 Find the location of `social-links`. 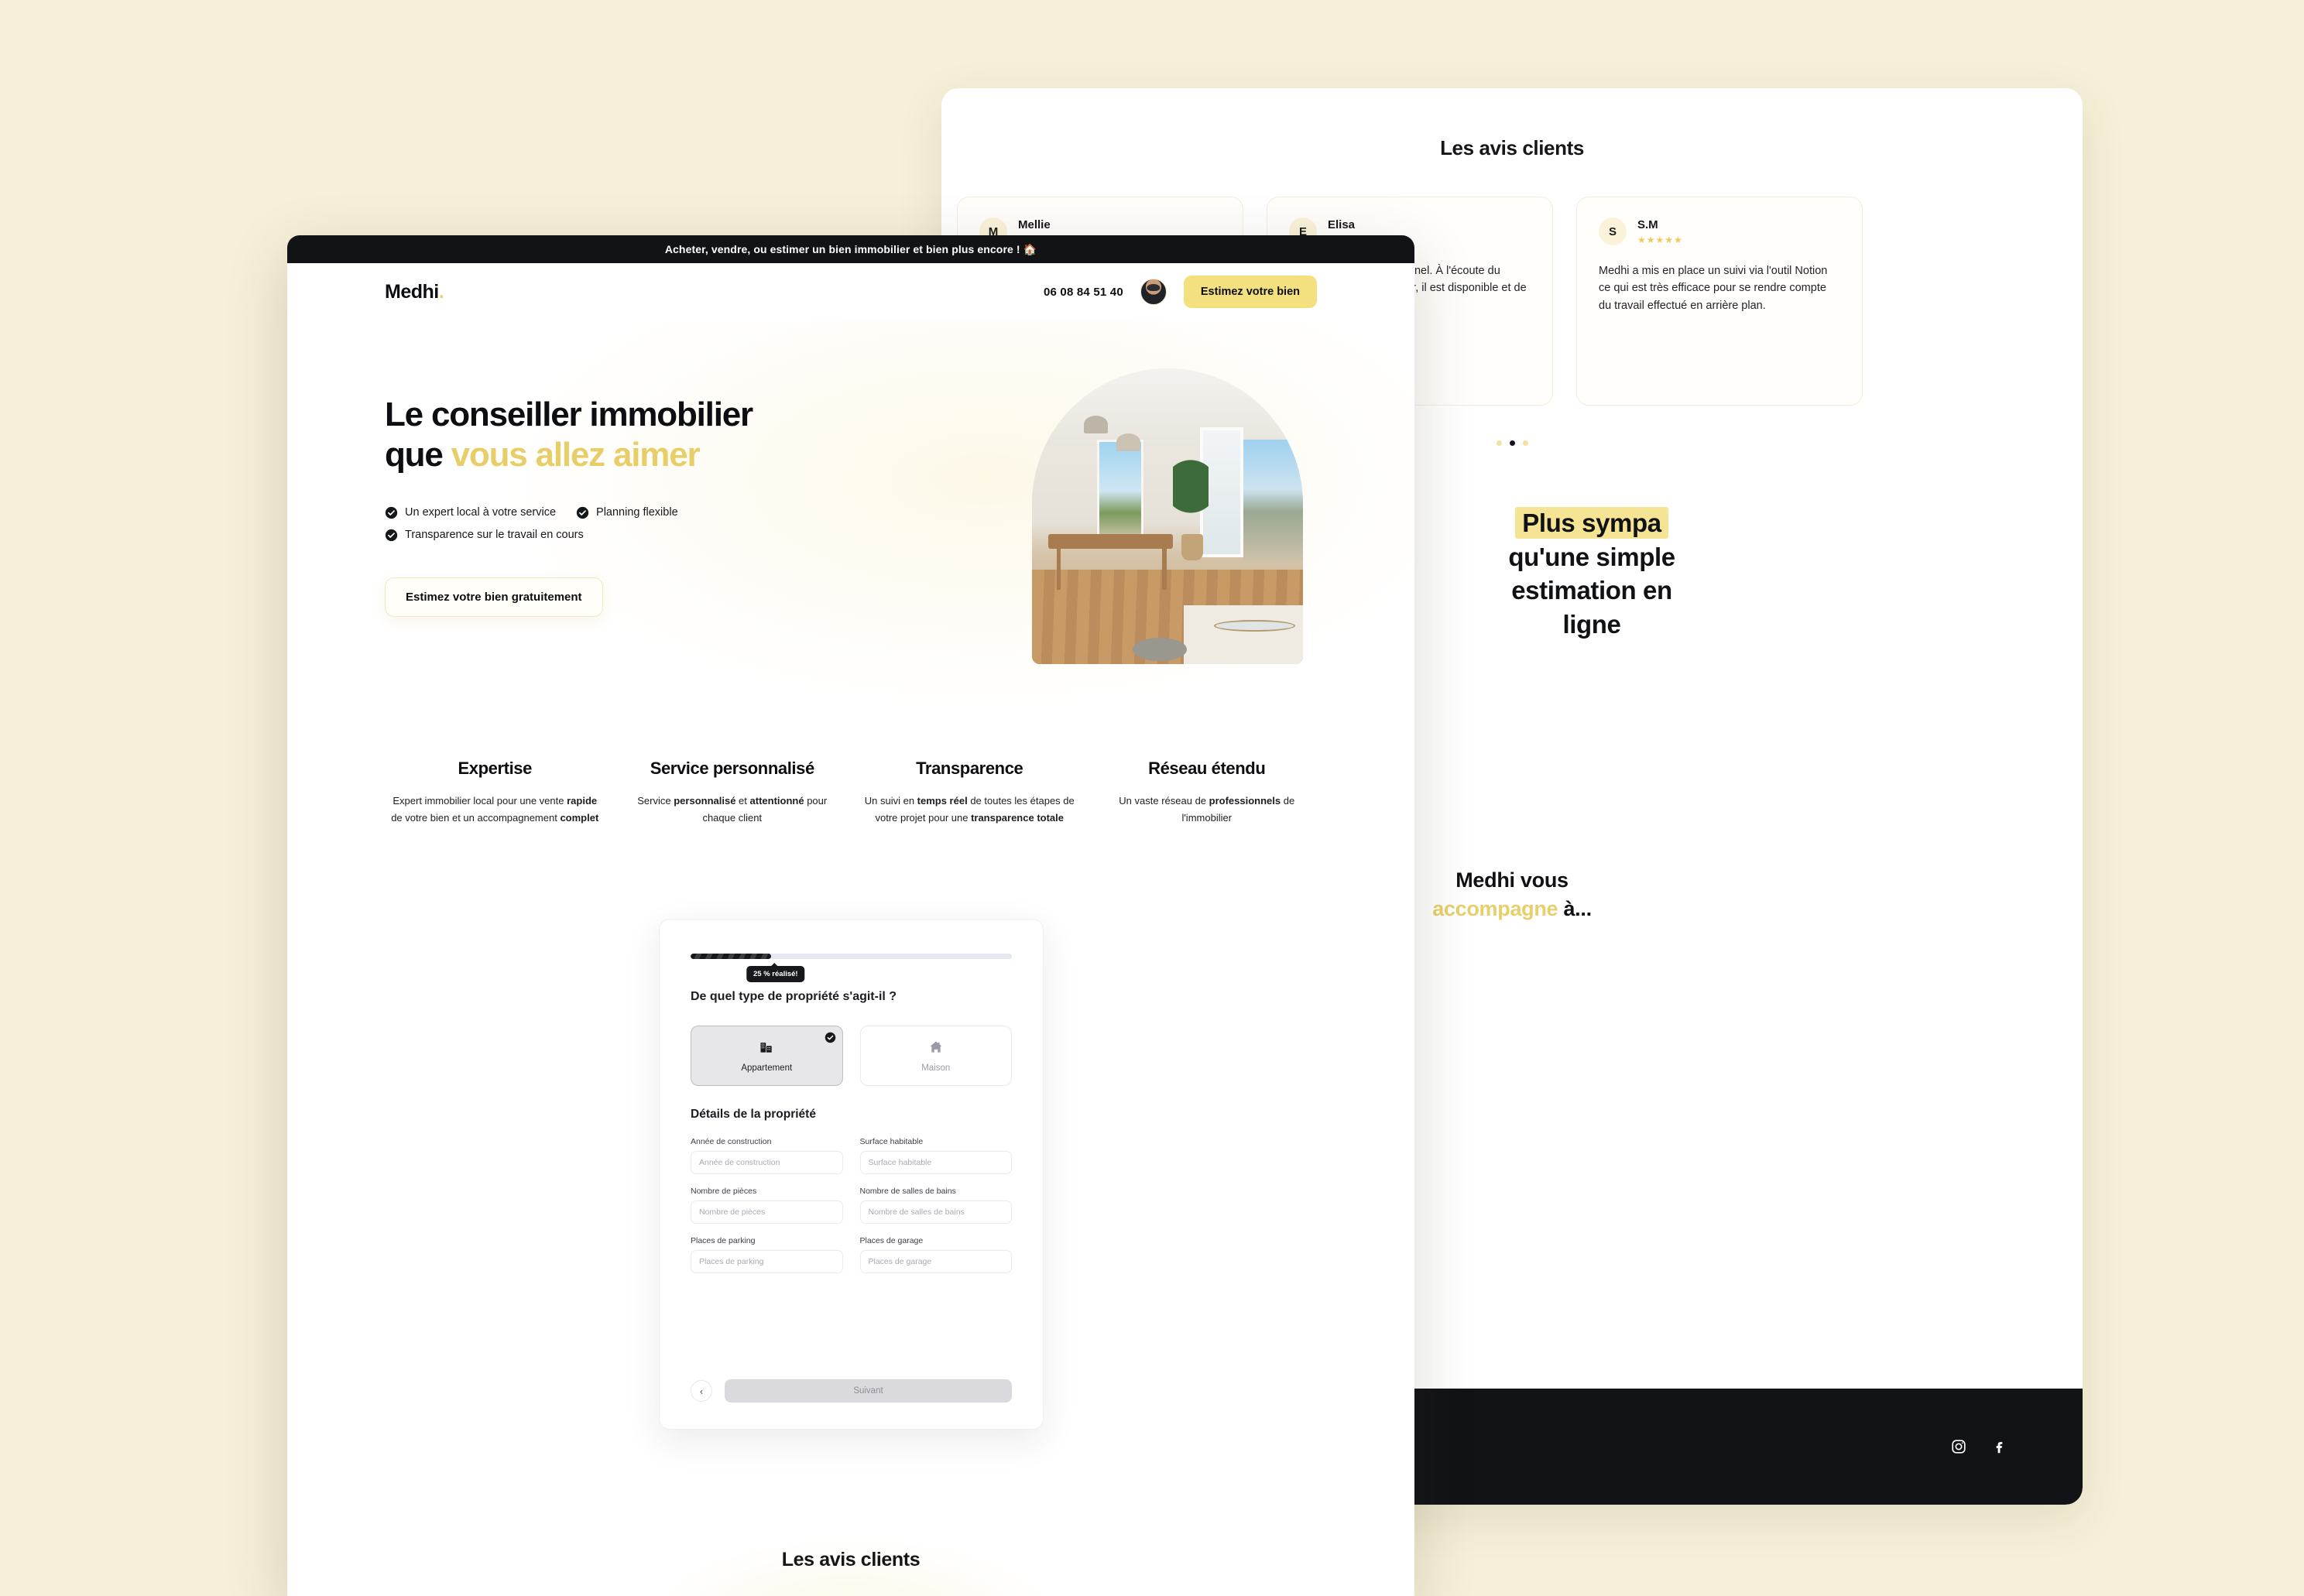

social-links is located at coordinates (1978, 1446).